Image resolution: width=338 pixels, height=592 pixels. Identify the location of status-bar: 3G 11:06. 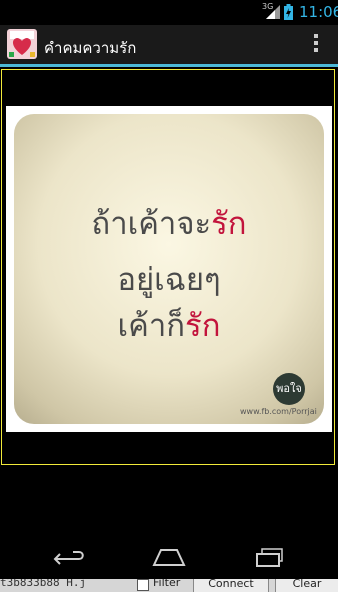
(169, 12).